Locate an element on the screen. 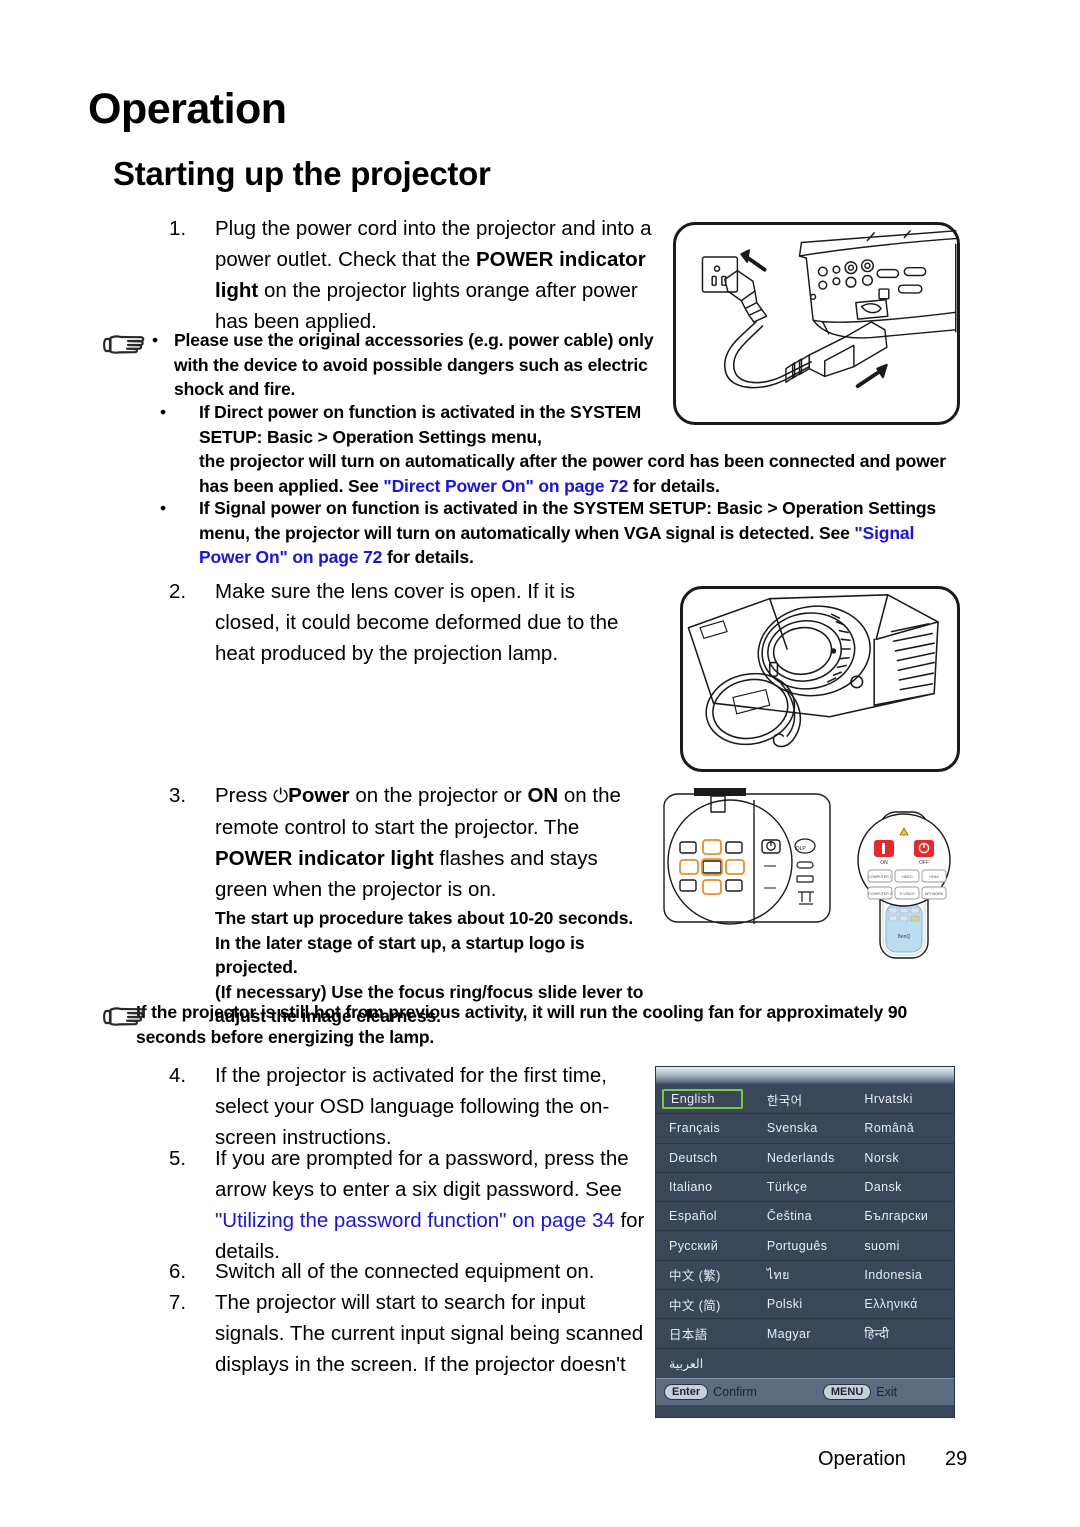 This screenshot has width=1080, height=1527. menu-key-pill: MENU is located at coordinates (847, 1391).